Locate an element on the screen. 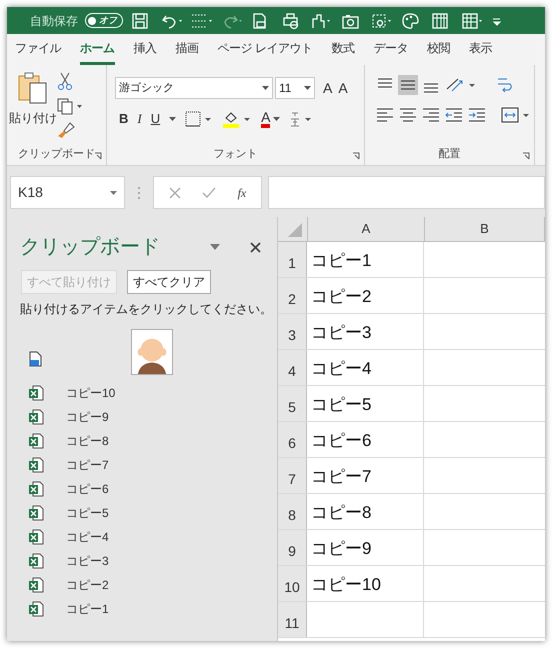 The height and width of the screenshot is (649, 552). clipboard-item: コピー5 is located at coordinates (148, 513).